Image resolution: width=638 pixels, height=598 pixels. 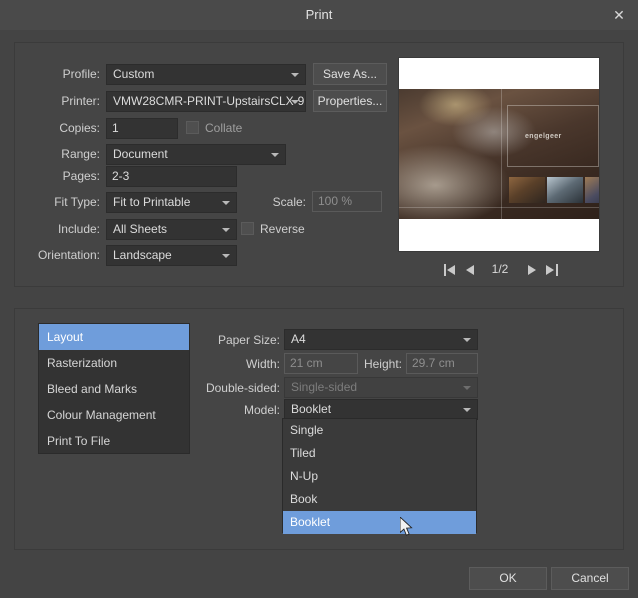 I want to click on model-option-single: Single, so click(x=379, y=430).